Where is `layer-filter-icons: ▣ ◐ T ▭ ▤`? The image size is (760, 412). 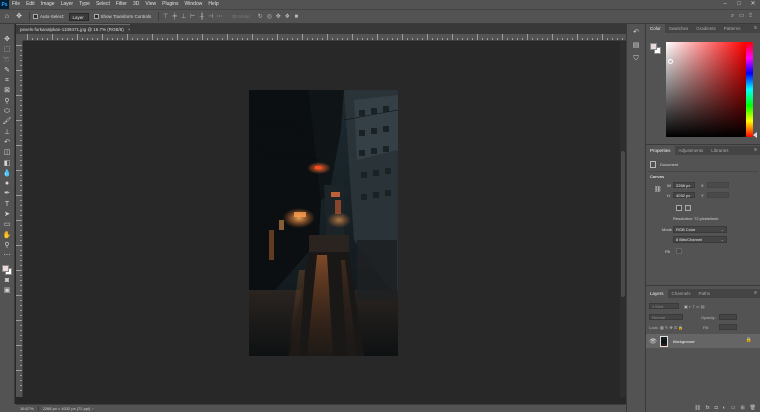
layer-filter-icons: ▣ ◐ T ▭ ▤ is located at coordinates (694, 306).